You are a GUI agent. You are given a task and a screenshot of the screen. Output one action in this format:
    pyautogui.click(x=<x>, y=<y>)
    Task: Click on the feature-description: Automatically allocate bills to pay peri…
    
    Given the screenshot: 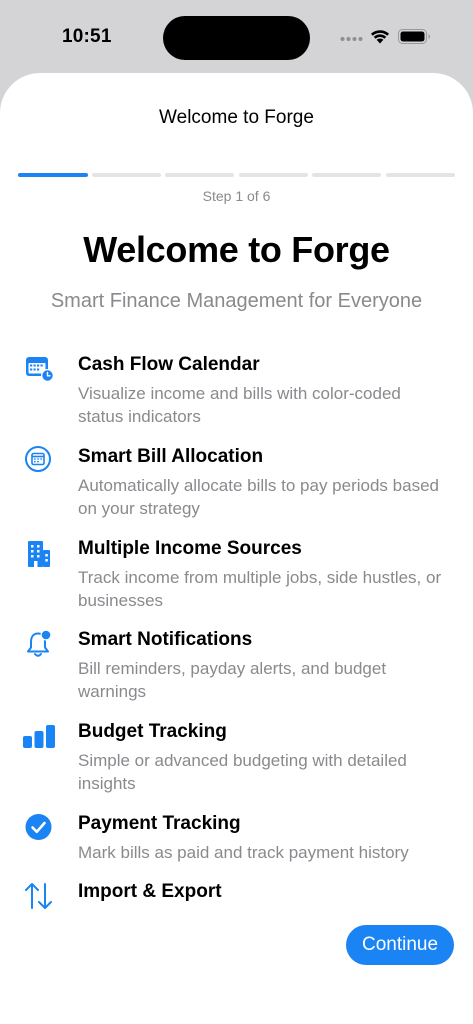 What is the action you would take?
    pyautogui.click(x=258, y=497)
    